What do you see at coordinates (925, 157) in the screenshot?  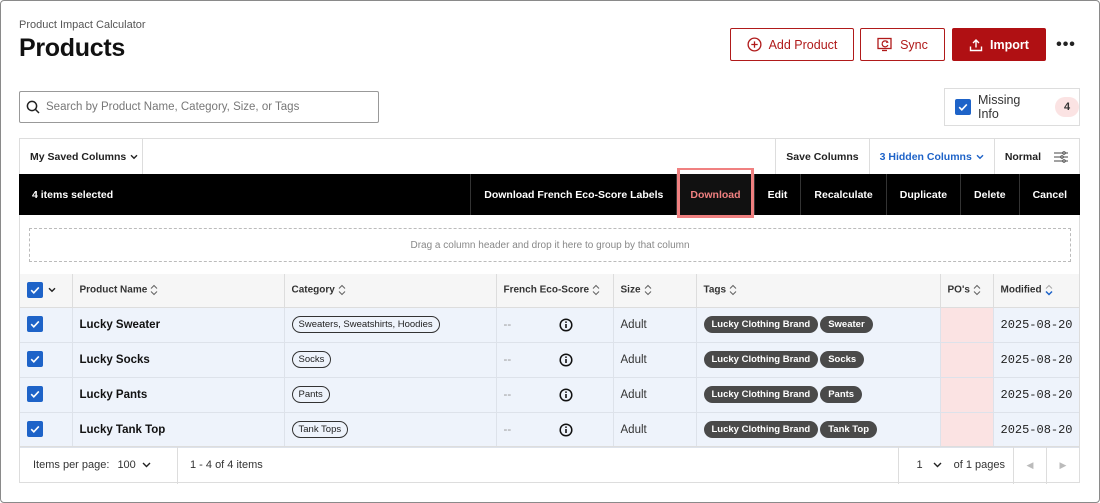 I see `hidden-columns-label: 3 Hidden Columns` at bounding box center [925, 157].